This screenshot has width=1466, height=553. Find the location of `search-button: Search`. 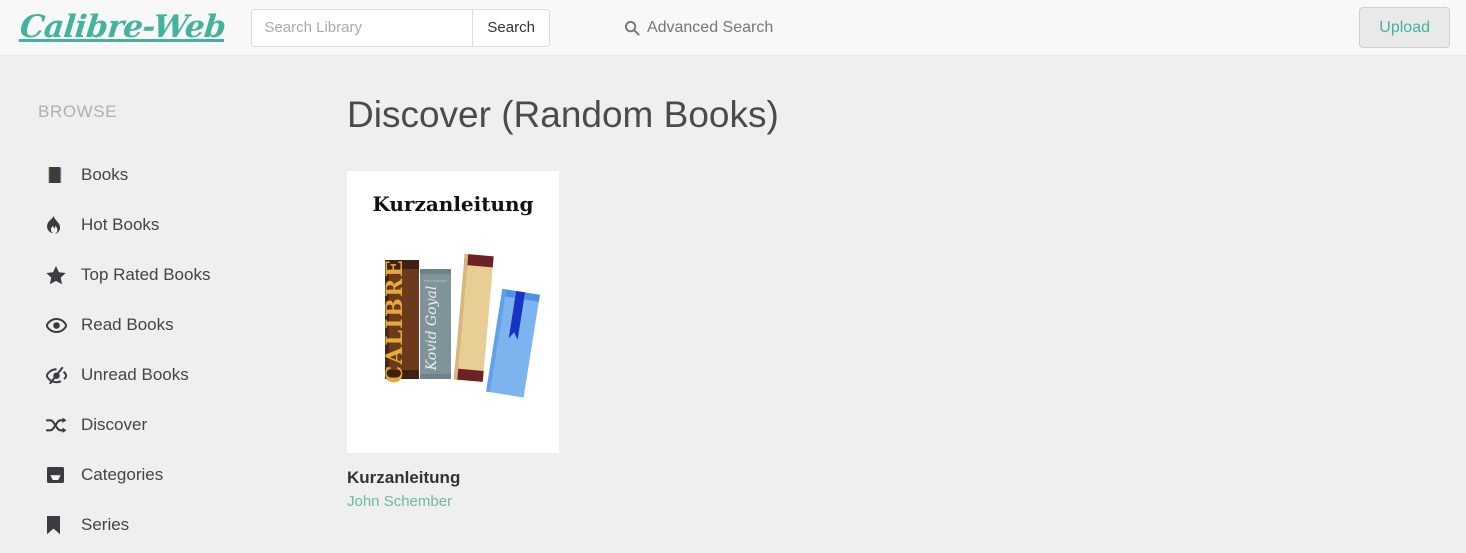

search-button: Search is located at coordinates (511, 27).